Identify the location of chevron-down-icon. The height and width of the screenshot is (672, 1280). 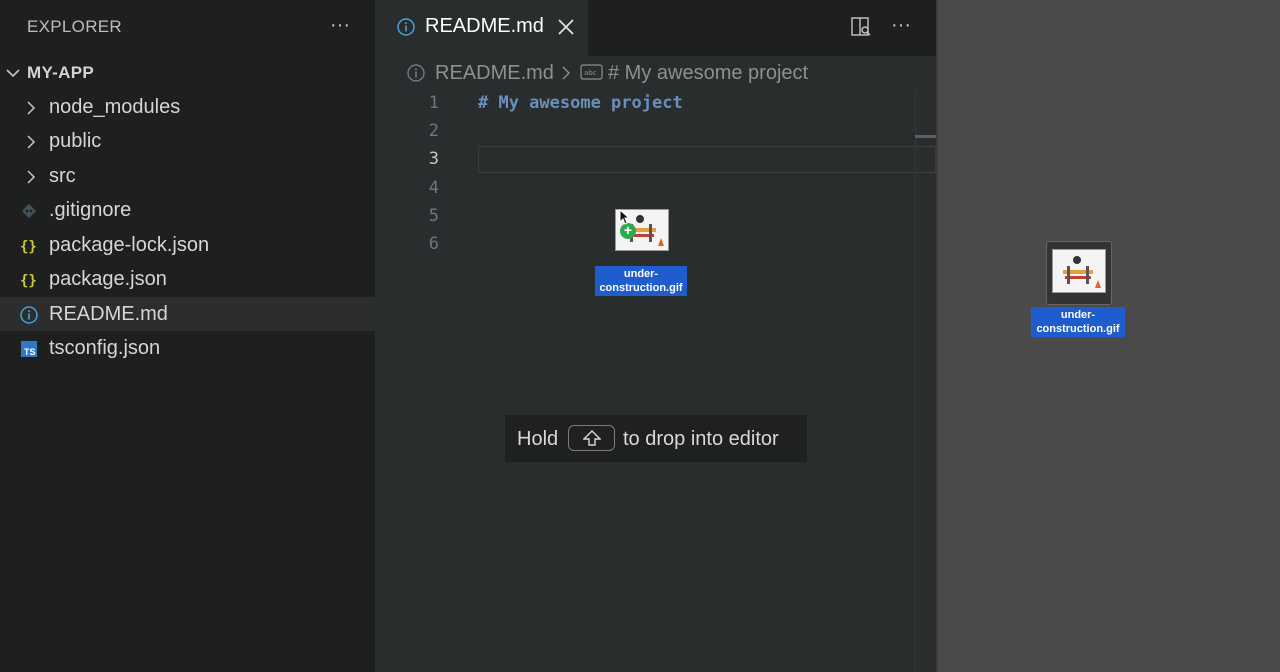
(13, 73).